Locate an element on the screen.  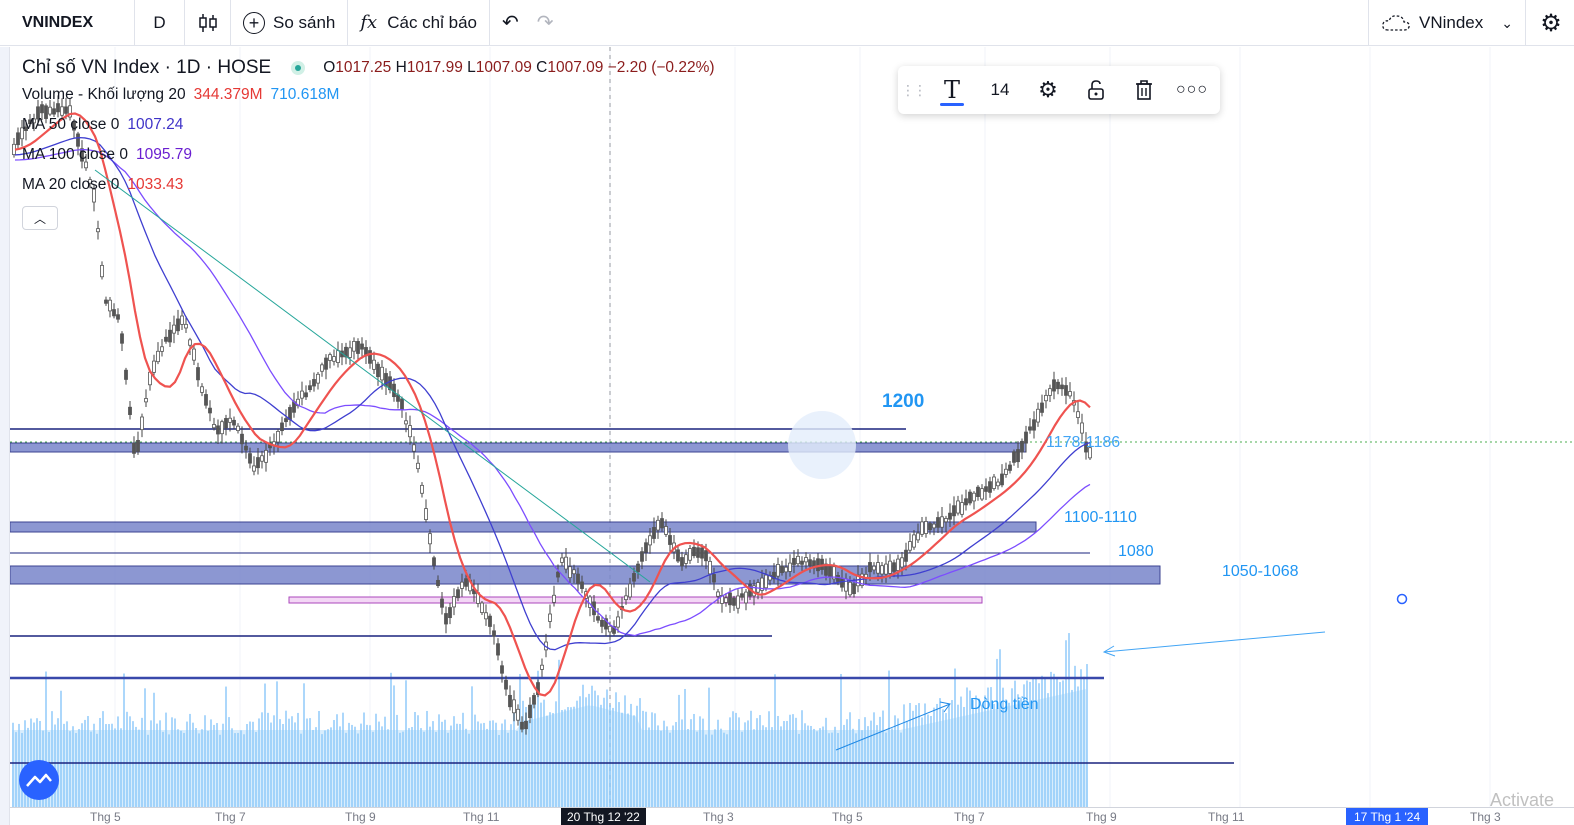
ma50-legend: MA 50 close 0 1007.24 is located at coordinates (368, 125).